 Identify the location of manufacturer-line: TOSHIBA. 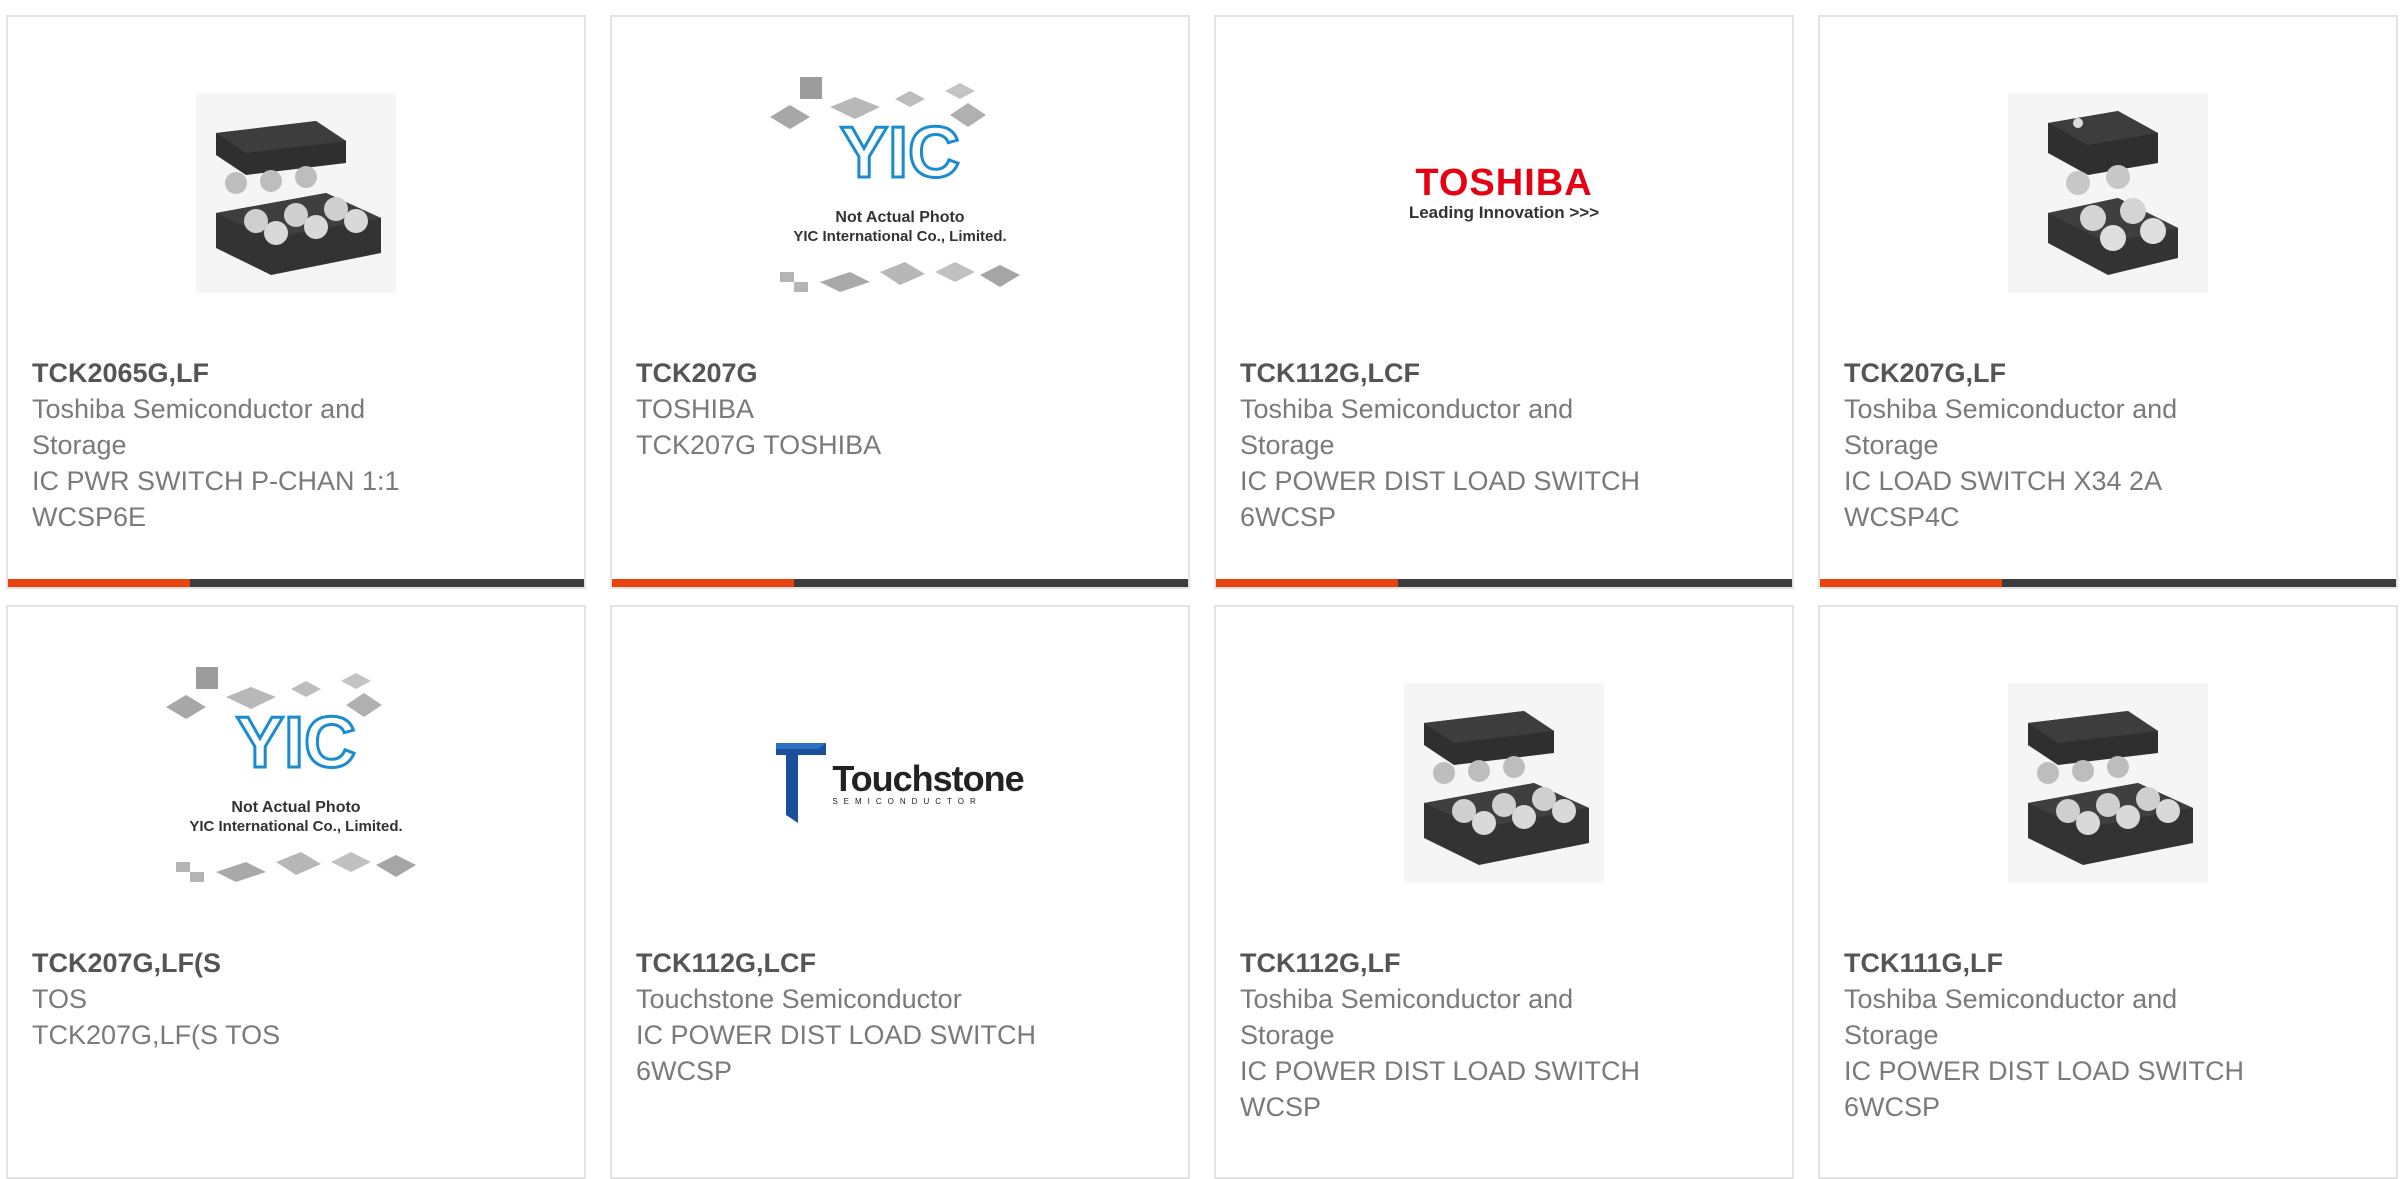
(695, 409).